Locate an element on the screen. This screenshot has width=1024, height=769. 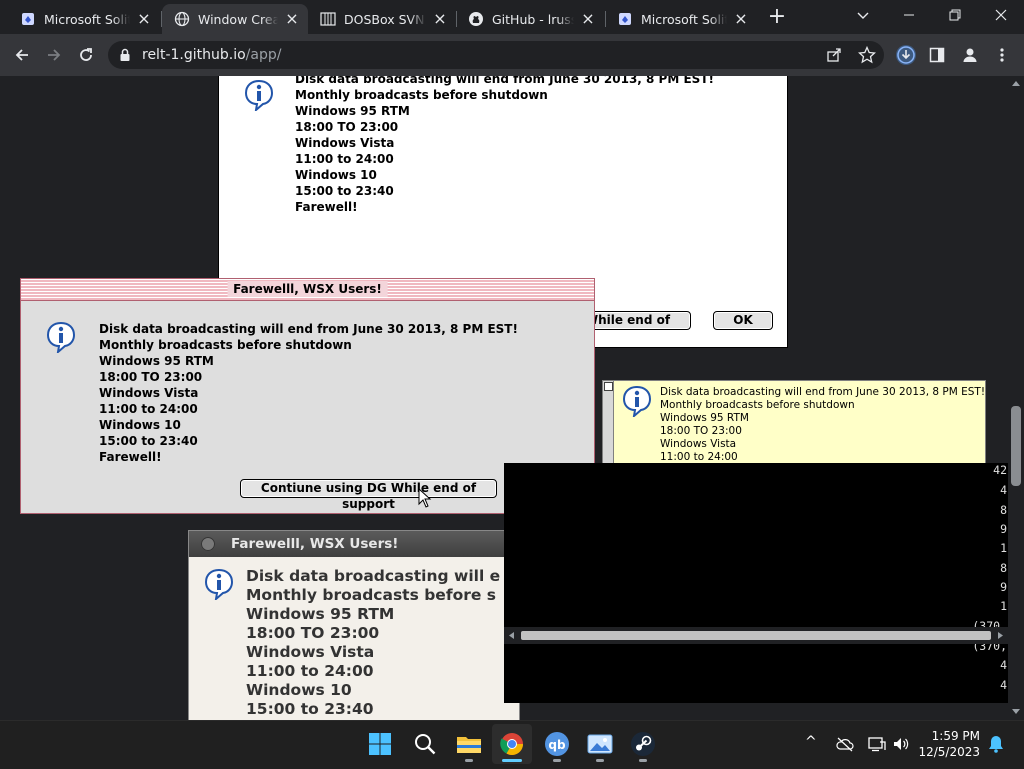
scroll-right-icon is located at coordinates (1000, 635).